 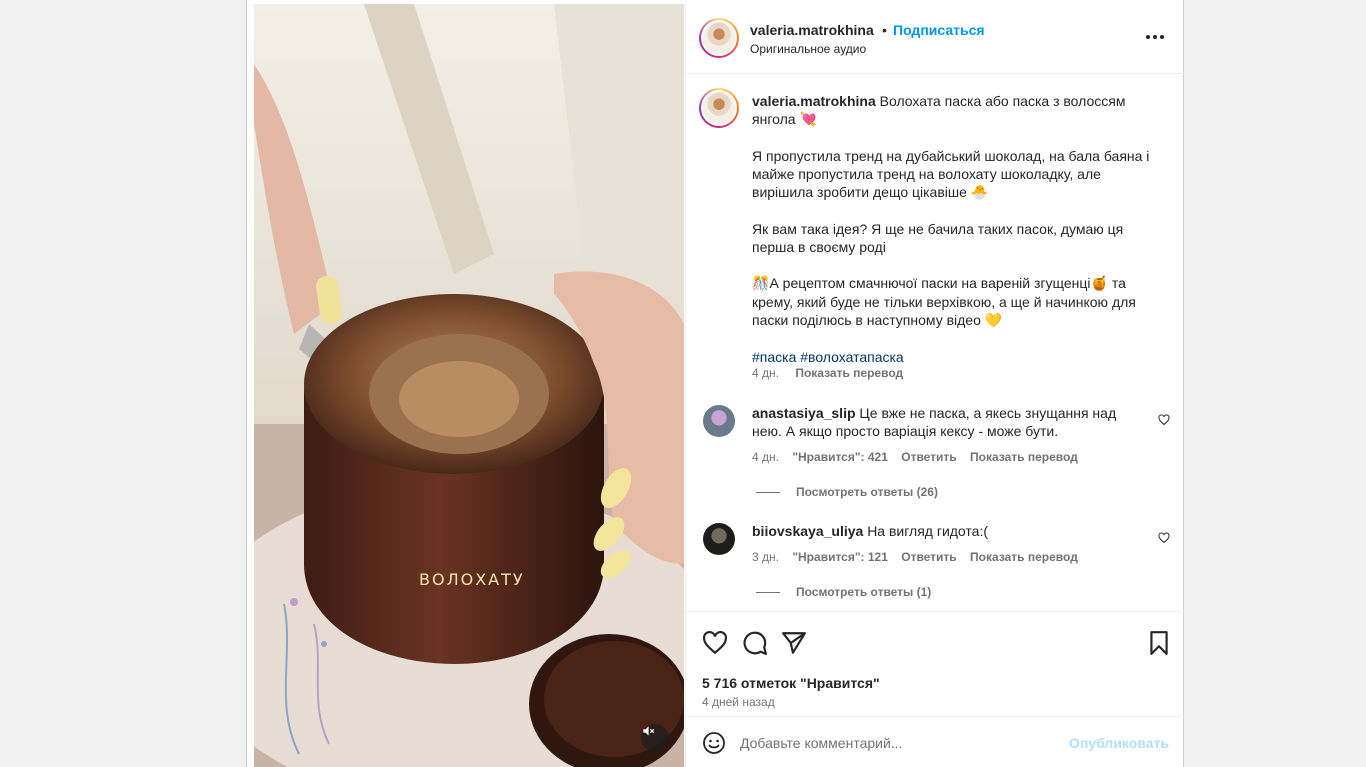 What do you see at coordinates (928, 531) in the screenshot?
I see `comment-text: На вигляд гидота:(` at bounding box center [928, 531].